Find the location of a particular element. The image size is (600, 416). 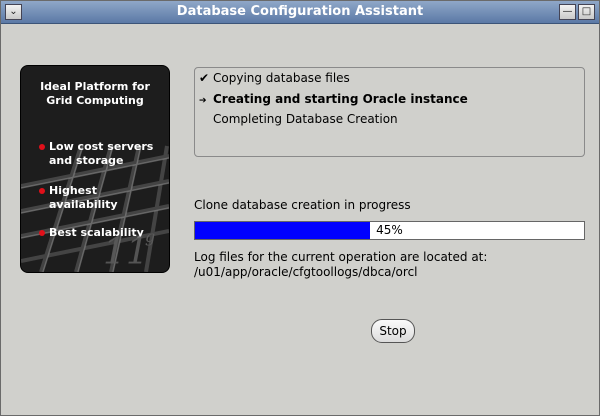

brand-bullet: Highest availability is located at coordinates (102, 198).